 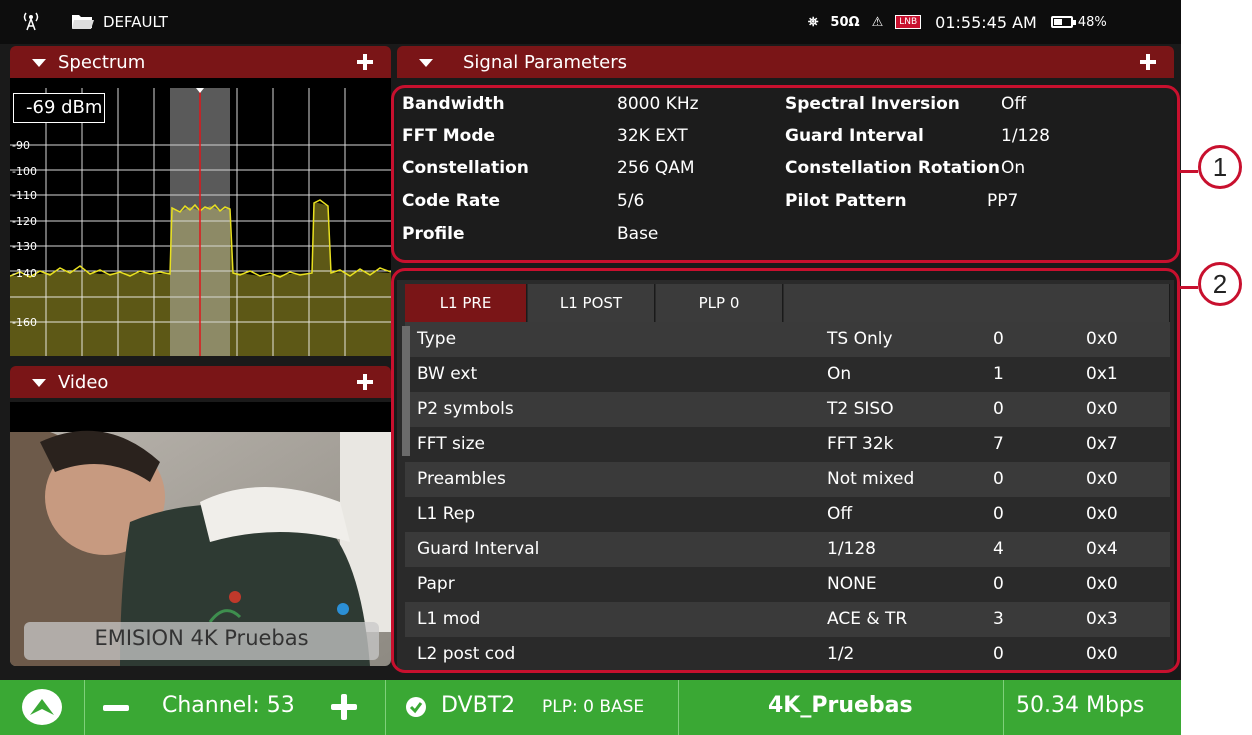 I want to click on satellite-icon: ⛯, so click(x=813, y=22).